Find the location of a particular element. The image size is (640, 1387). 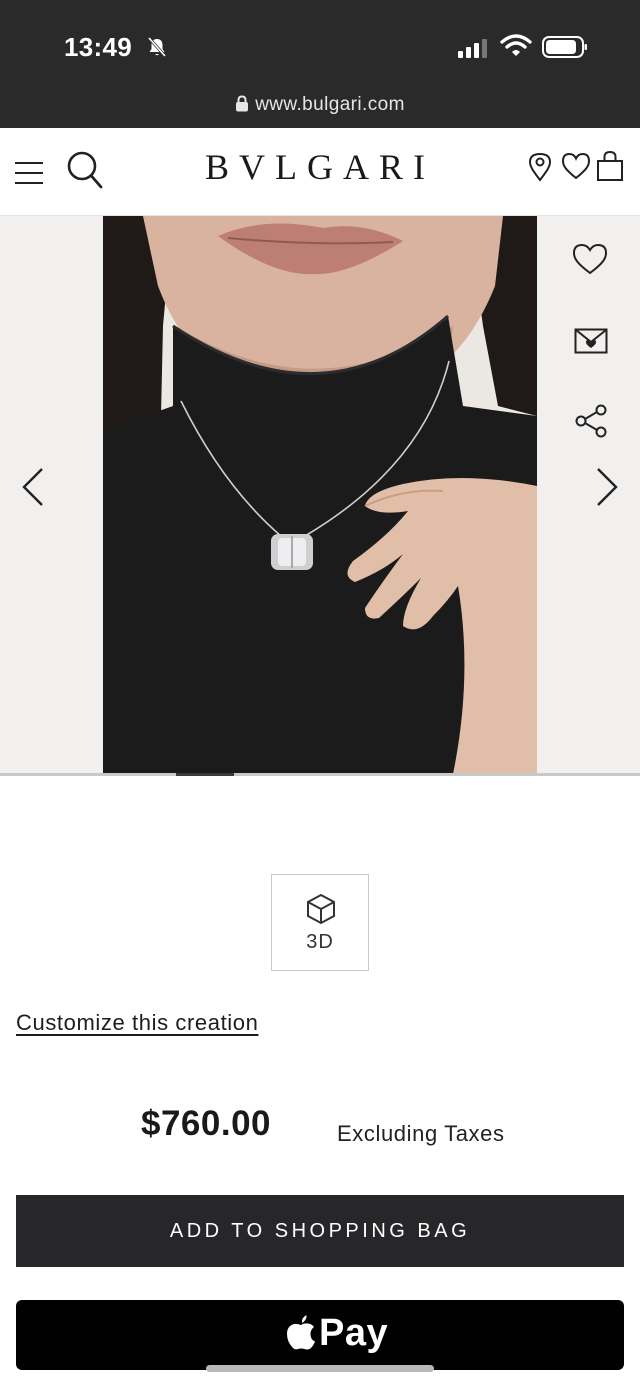

share-icon is located at coordinates (591, 421).